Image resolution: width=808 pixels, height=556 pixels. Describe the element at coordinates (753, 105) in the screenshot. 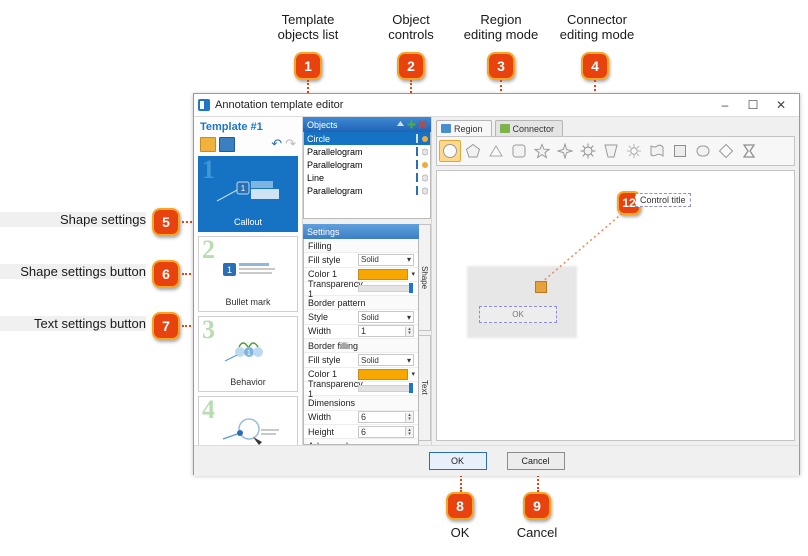

I see `maximize-button: ☐` at that location.